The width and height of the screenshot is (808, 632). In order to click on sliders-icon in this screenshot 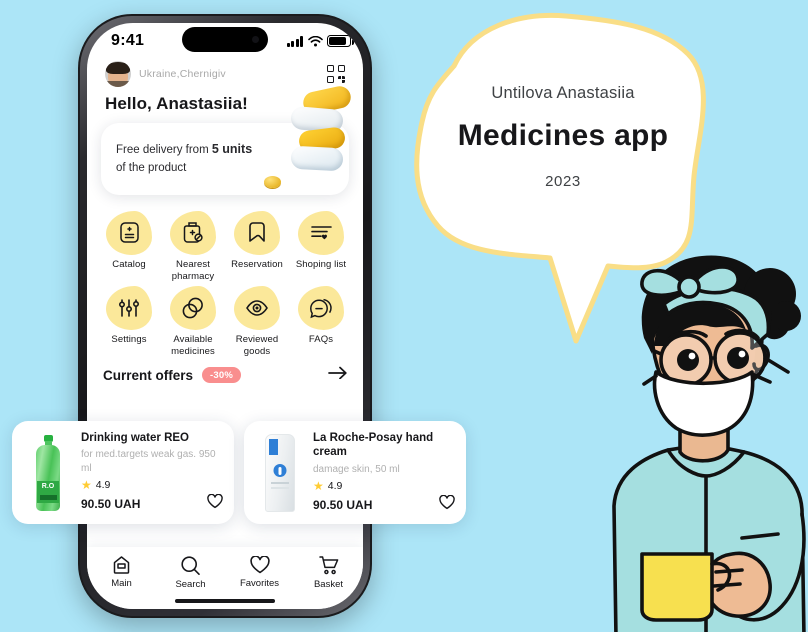, I will do `click(129, 308)`.